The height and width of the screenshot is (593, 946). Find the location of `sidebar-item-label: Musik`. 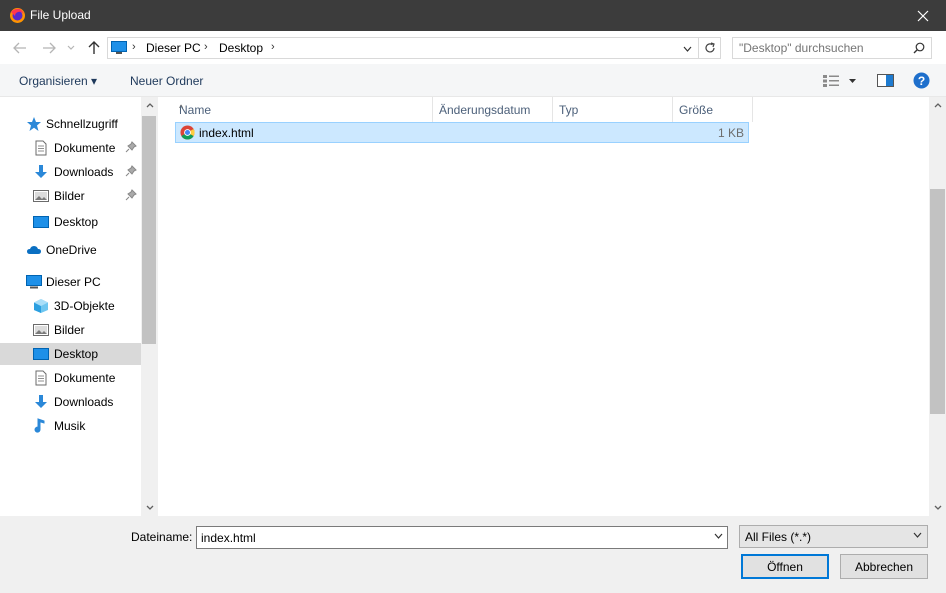

sidebar-item-label: Musik is located at coordinates (70, 426).